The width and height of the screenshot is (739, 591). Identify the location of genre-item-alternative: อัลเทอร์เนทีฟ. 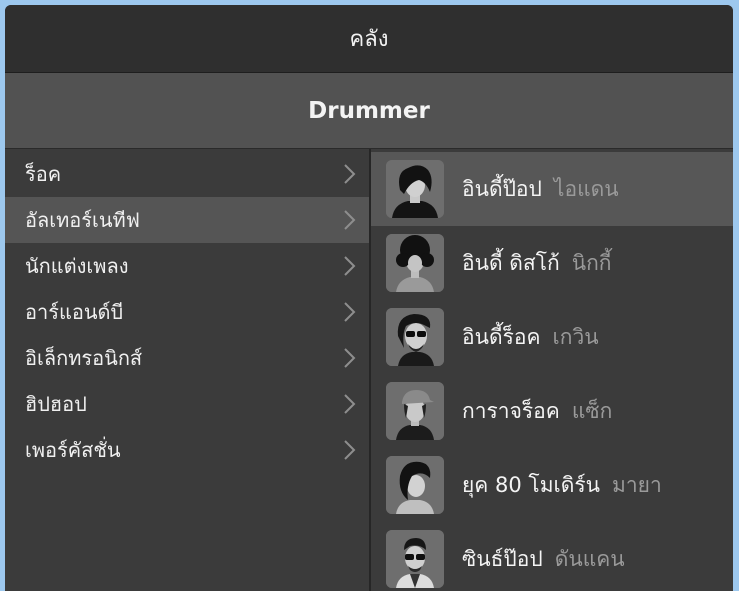
(187, 220).